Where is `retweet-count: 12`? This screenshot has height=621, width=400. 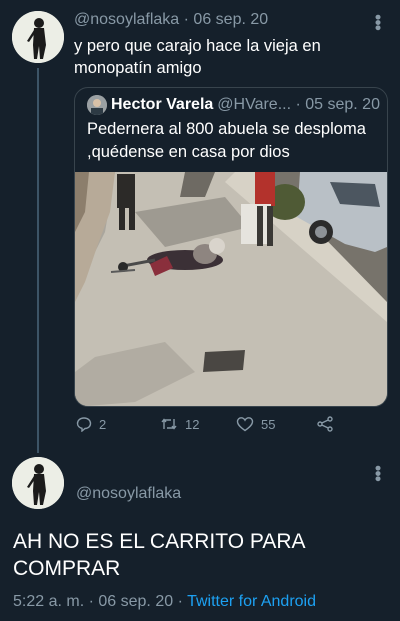 retweet-count: 12 is located at coordinates (192, 424).